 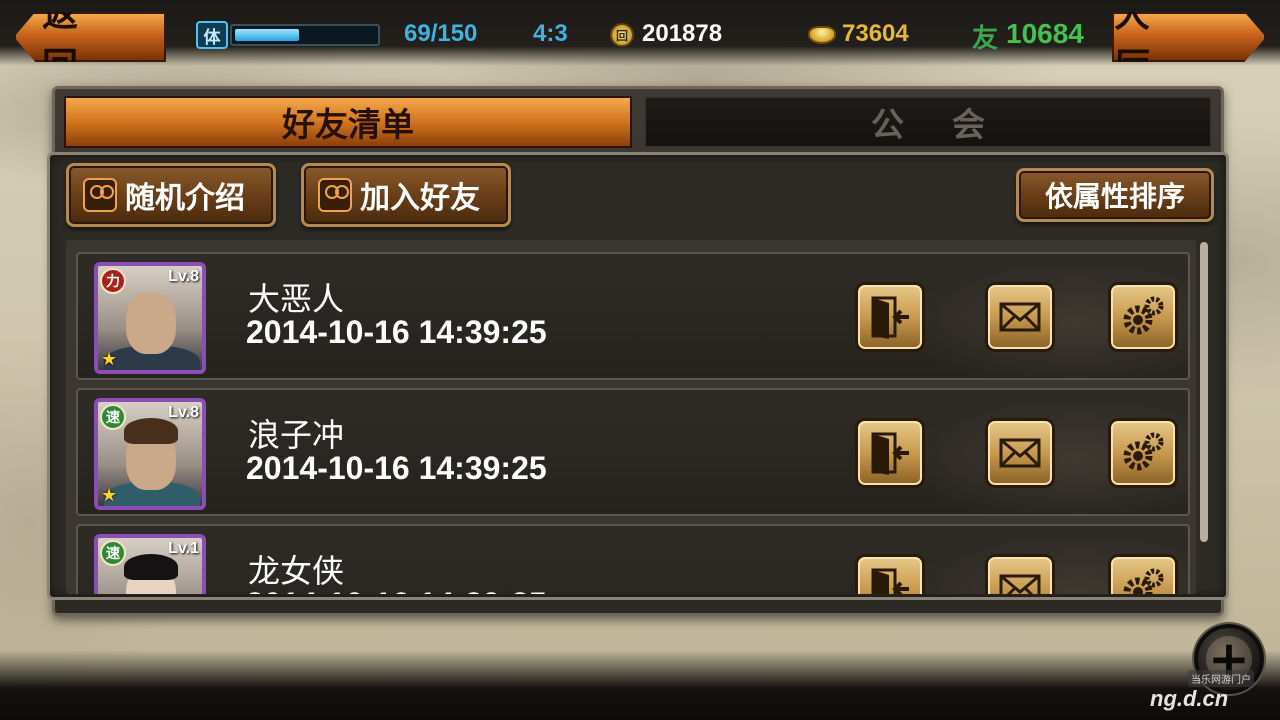 I want to click on stamina-bar-fill, so click(x=267, y=35).